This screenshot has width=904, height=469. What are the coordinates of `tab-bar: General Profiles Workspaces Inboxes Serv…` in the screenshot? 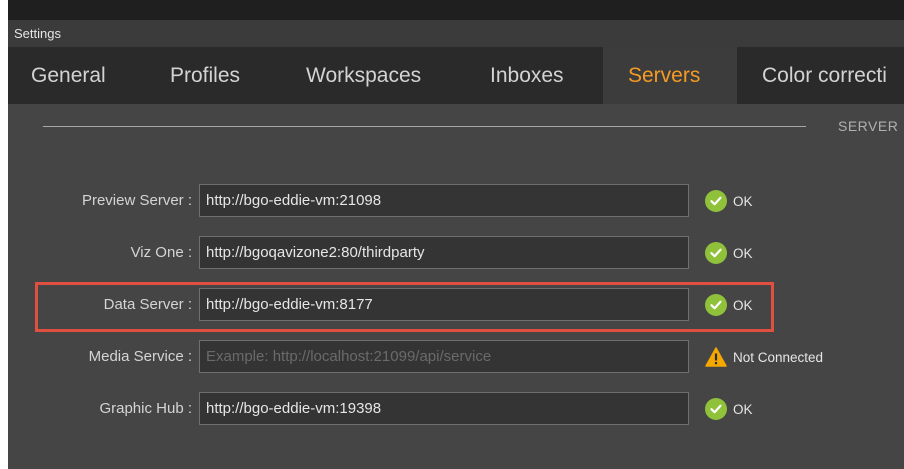 It's located at (456, 75).